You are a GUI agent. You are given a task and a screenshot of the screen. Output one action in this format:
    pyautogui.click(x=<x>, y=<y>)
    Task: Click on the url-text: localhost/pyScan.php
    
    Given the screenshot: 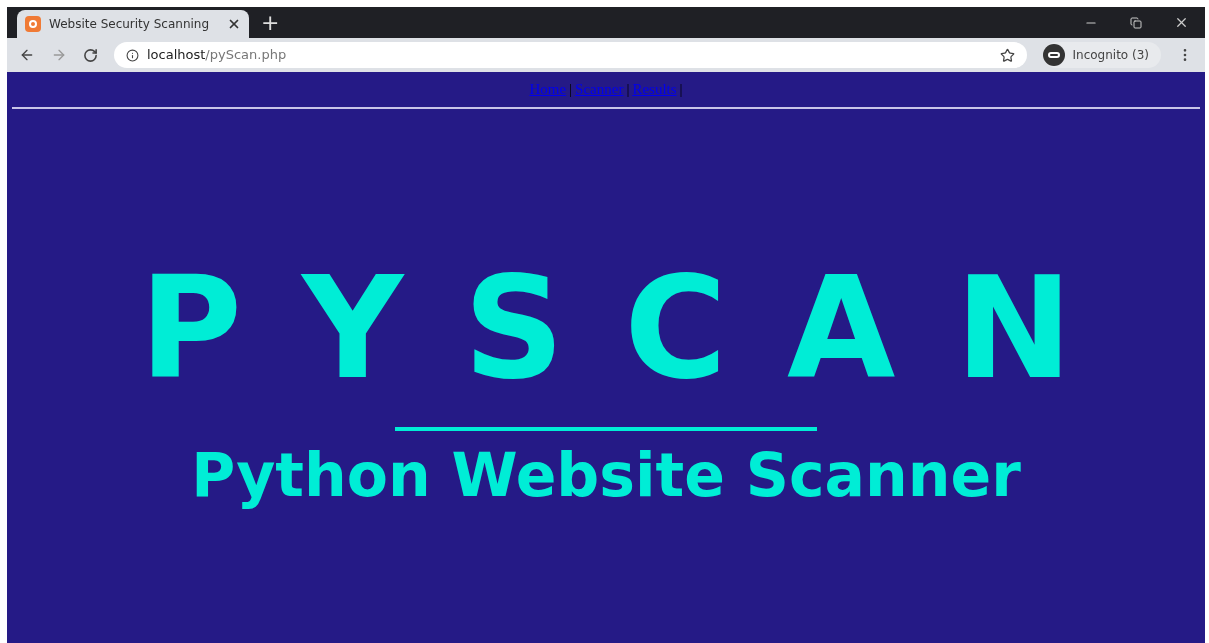 What is the action you would take?
    pyautogui.click(x=217, y=55)
    